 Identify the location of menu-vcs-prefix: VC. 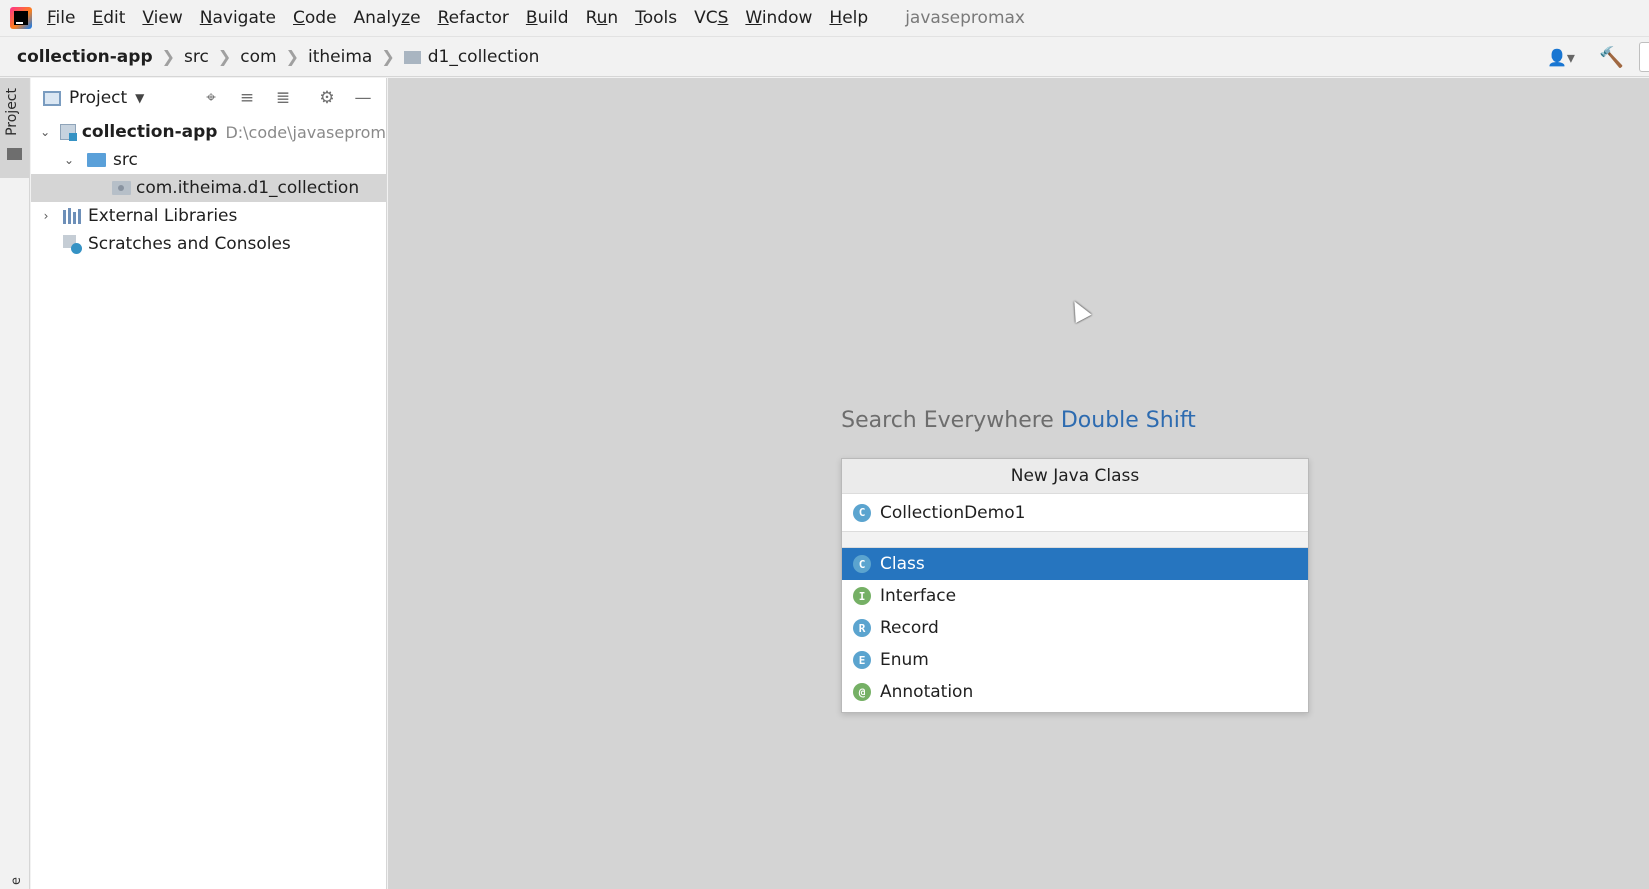
(706, 18).